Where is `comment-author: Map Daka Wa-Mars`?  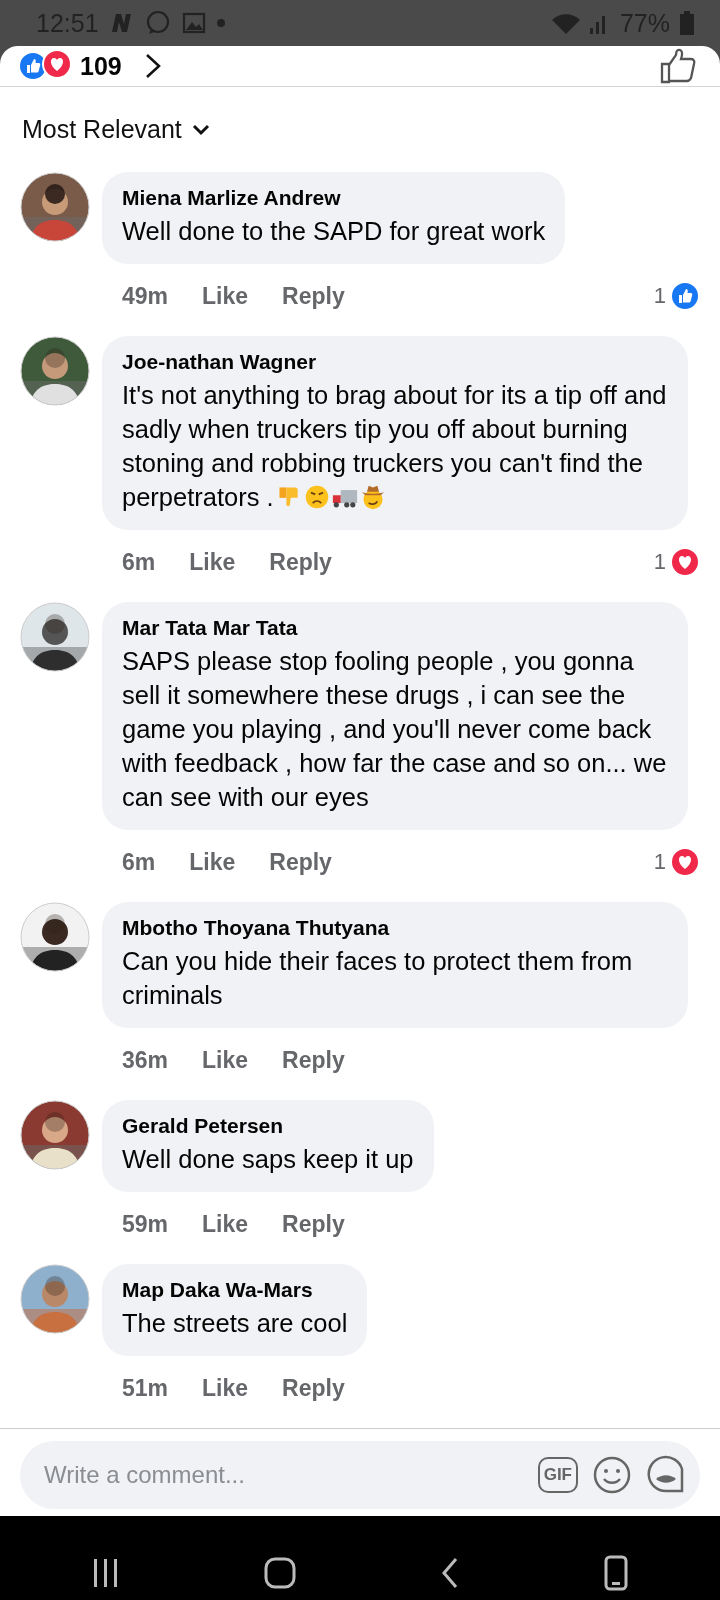
comment-author: Map Daka Wa-Mars is located at coordinates (235, 1290).